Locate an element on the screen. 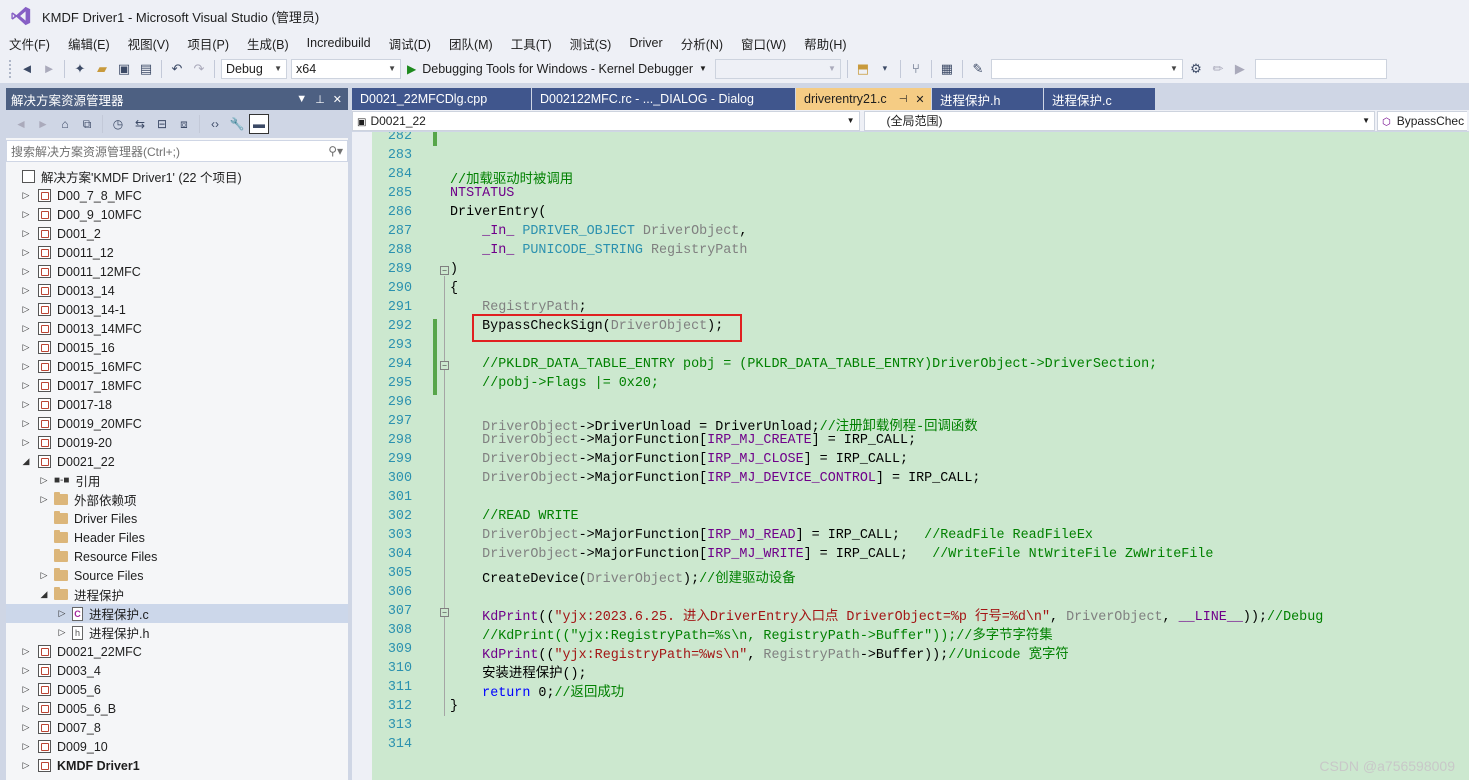 Image resolution: width=1469 pixels, height=780 pixels. document-tab: D002122MFC.rc - ..._DIALOG - Dialog is located at coordinates (664, 99).